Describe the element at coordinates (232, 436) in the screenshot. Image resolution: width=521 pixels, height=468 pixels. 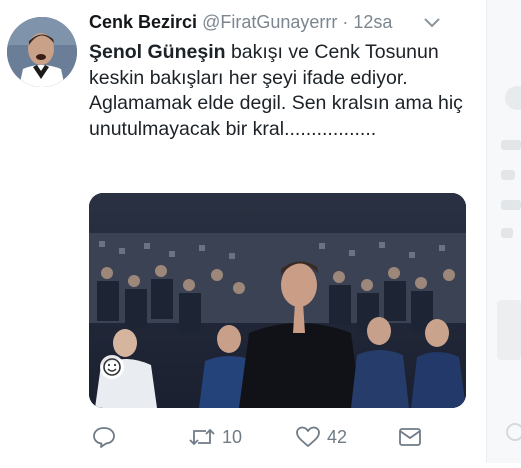
I see `retweet-count: 10` at that location.